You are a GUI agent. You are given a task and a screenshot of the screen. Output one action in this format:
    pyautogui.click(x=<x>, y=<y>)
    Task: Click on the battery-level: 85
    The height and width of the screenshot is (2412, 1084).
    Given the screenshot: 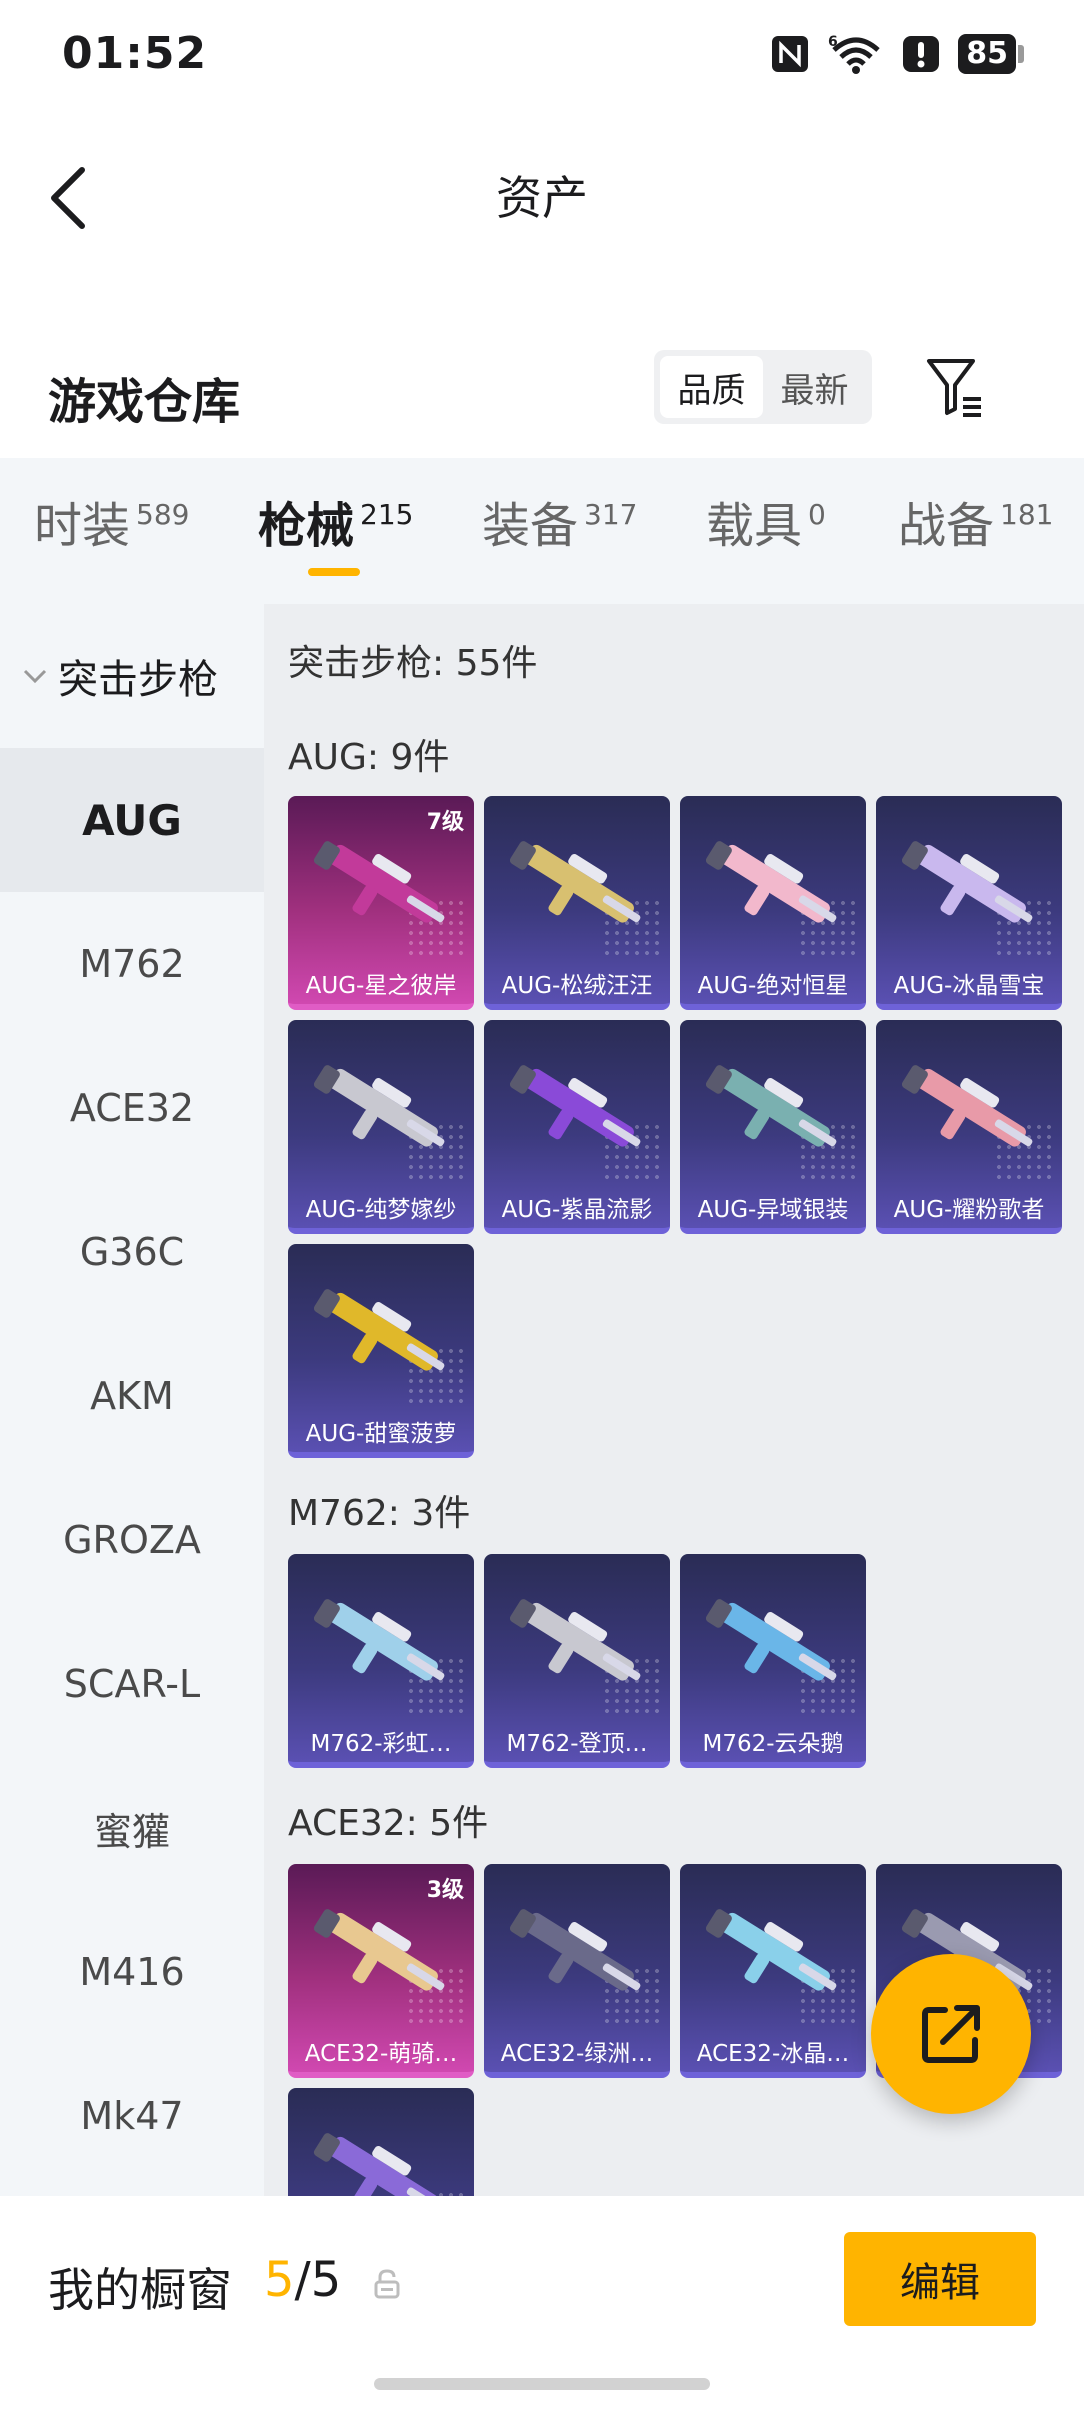 What is the action you would take?
    pyautogui.click(x=987, y=54)
    